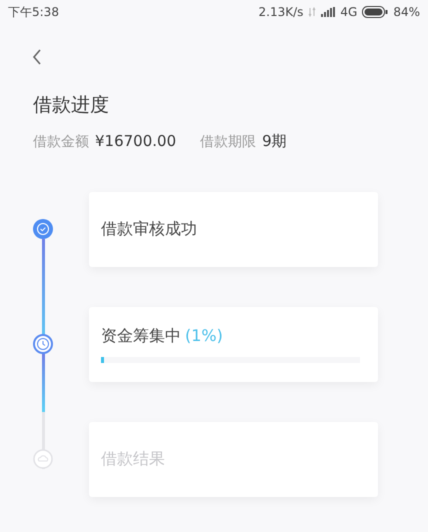 The height and width of the screenshot is (532, 428). What do you see at coordinates (43, 229) in the screenshot?
I see `check-circle-icon` at bounding box center [43, 229].